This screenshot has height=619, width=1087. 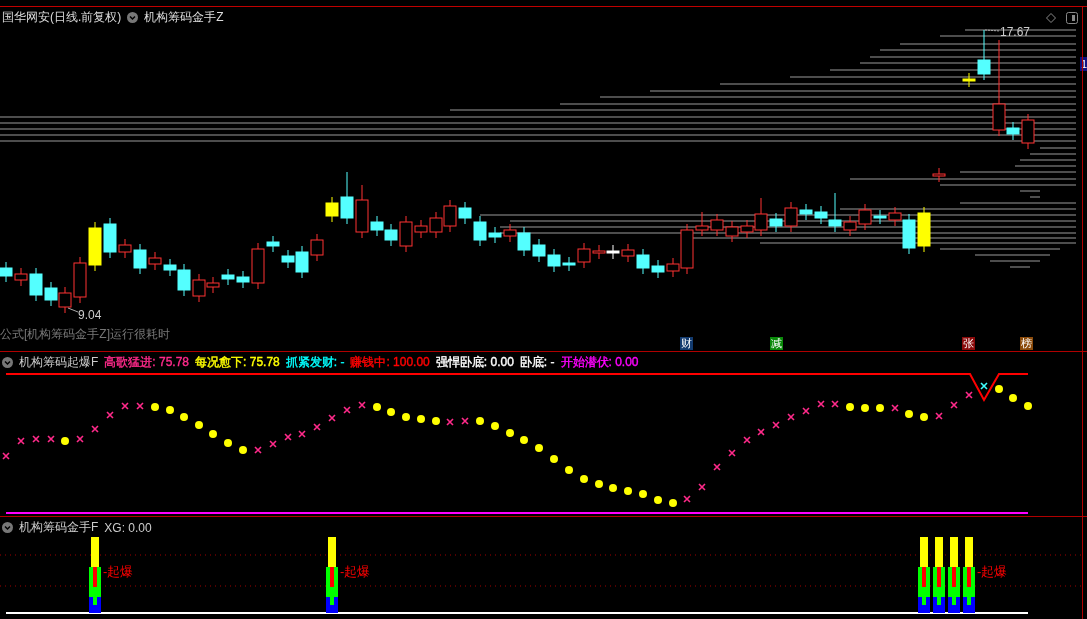 What do you see at coordinates (537, 362) in the screenshot?
I see `indicator-value: 卧底: -` at bounding box center [537, 362].